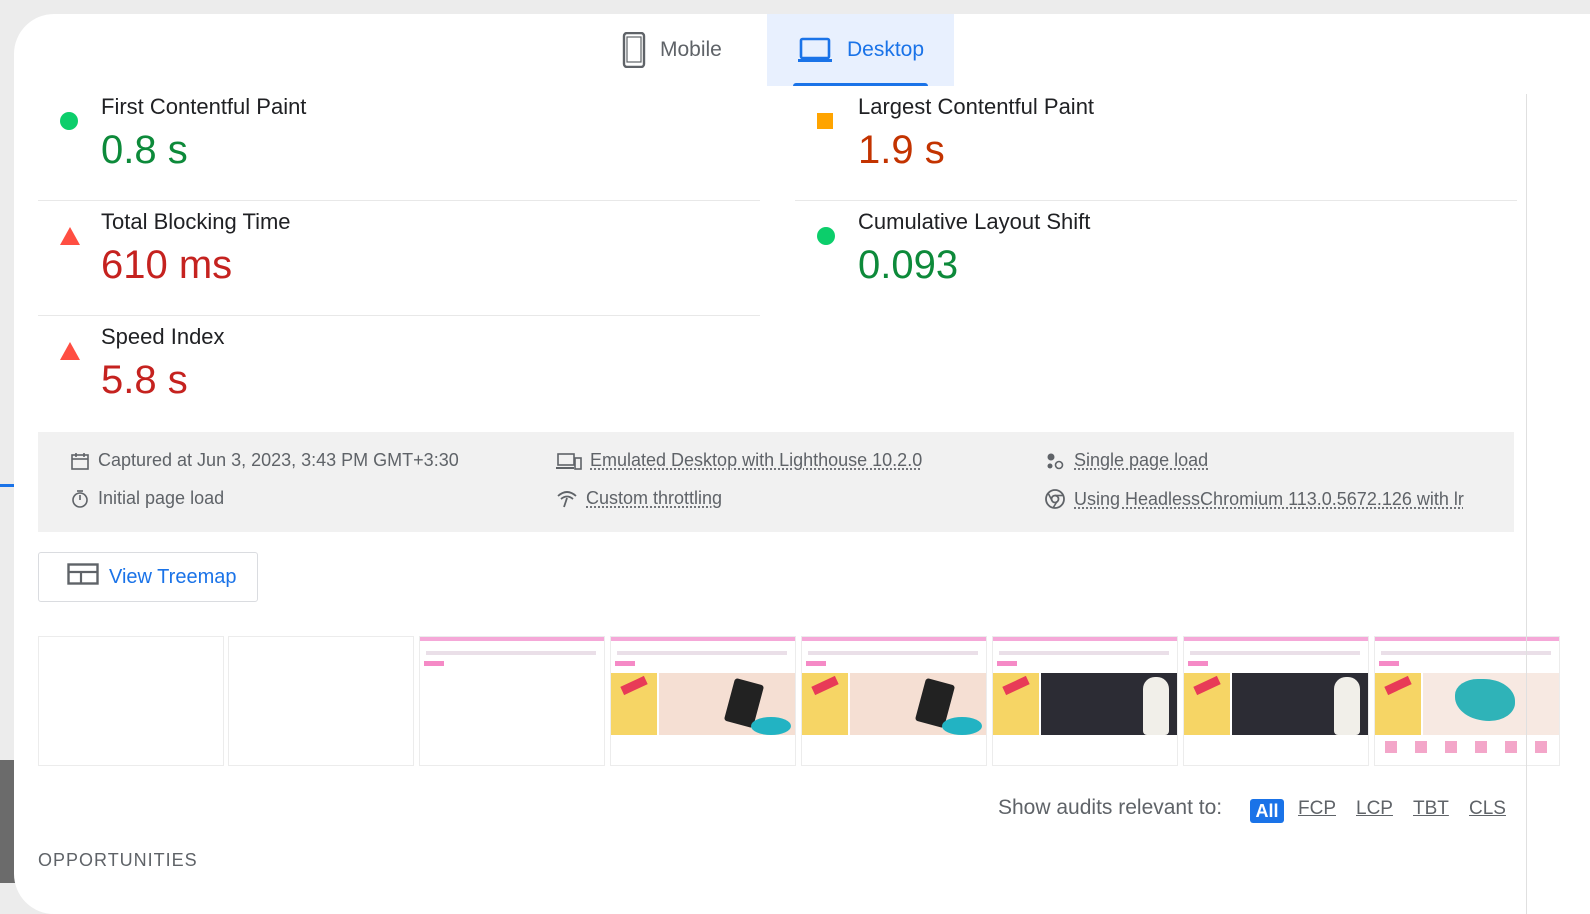 This screenshot has height=914, width=1590. Describe the element at coordinates (976, 106) in the screenshot. I see `metric-label: Largest Contentful Paint` at that location.